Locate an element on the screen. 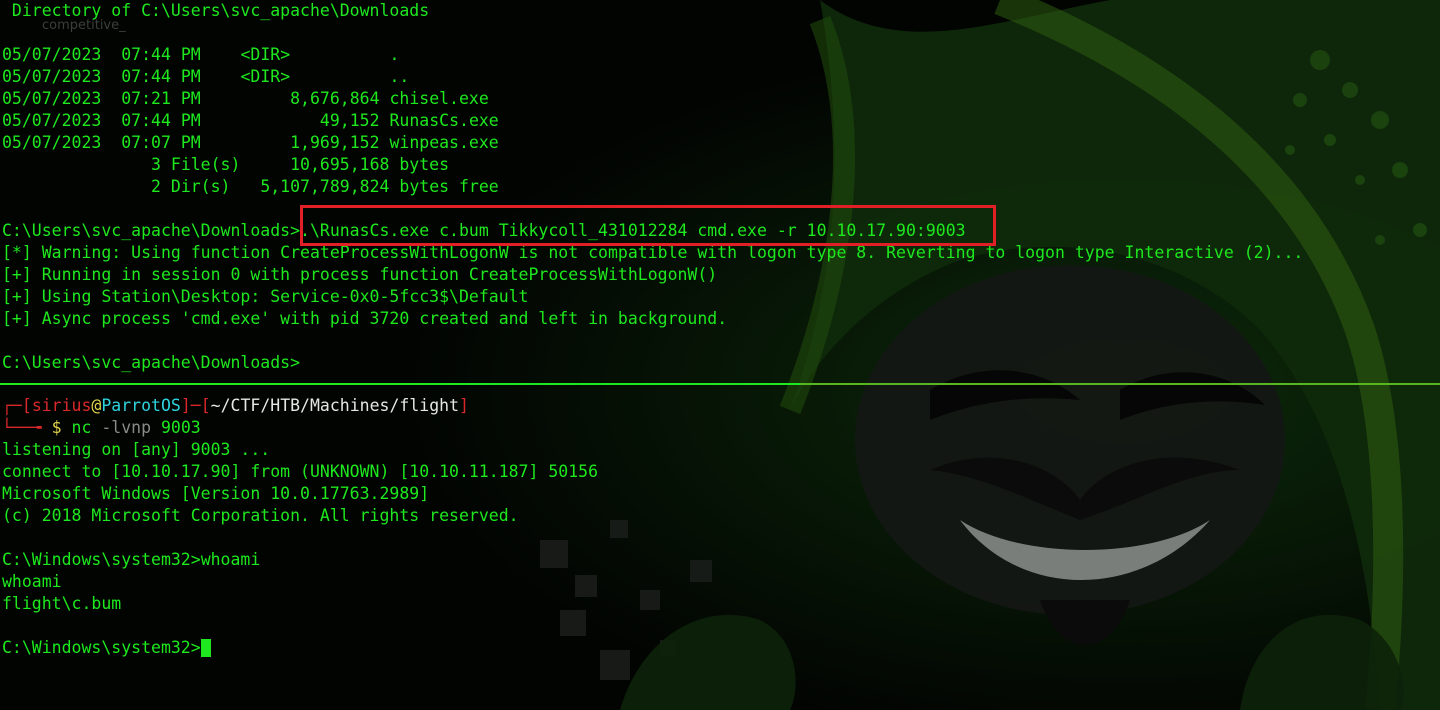 This screenshot has height=710, width=1440. command-highlight-box is located at coordinates (648, 225).